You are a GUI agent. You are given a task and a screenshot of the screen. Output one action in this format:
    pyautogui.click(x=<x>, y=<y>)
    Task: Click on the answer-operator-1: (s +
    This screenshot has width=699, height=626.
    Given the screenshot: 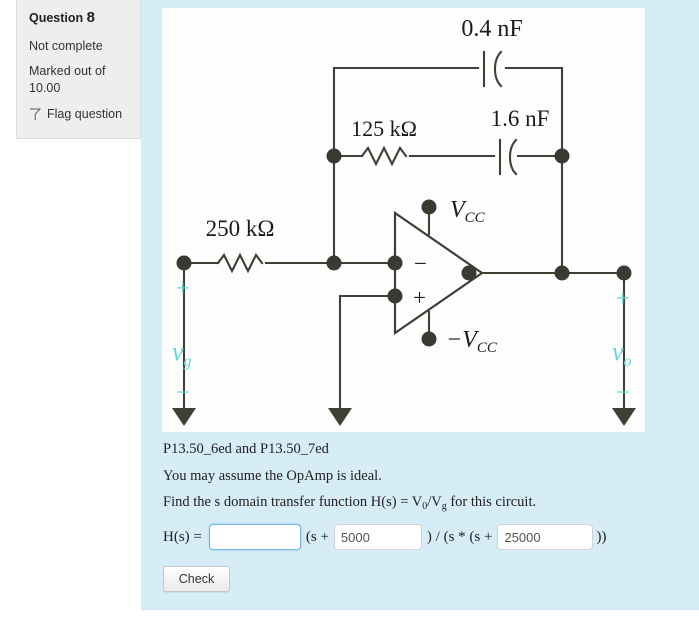 What is the action you would take?
    pyautogui.click(x=317, y=536)
    